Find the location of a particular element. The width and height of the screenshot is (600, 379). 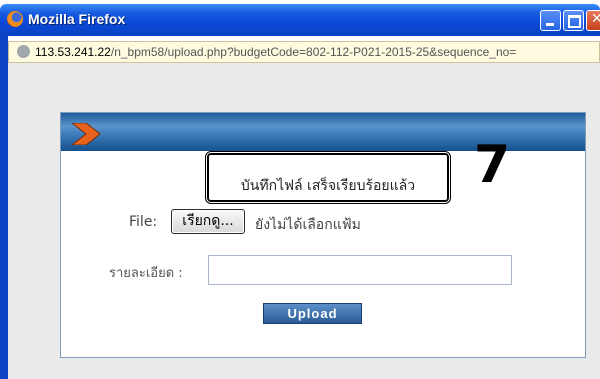

step-number-annotation: 7 is located at coordinates (492, 165).